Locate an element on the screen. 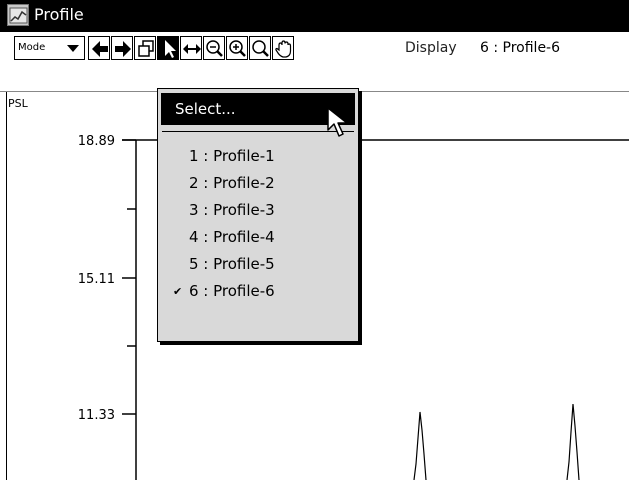 This screenshot has width=629, height=480. zoom-in-icon is located at coordinates (237, 48).